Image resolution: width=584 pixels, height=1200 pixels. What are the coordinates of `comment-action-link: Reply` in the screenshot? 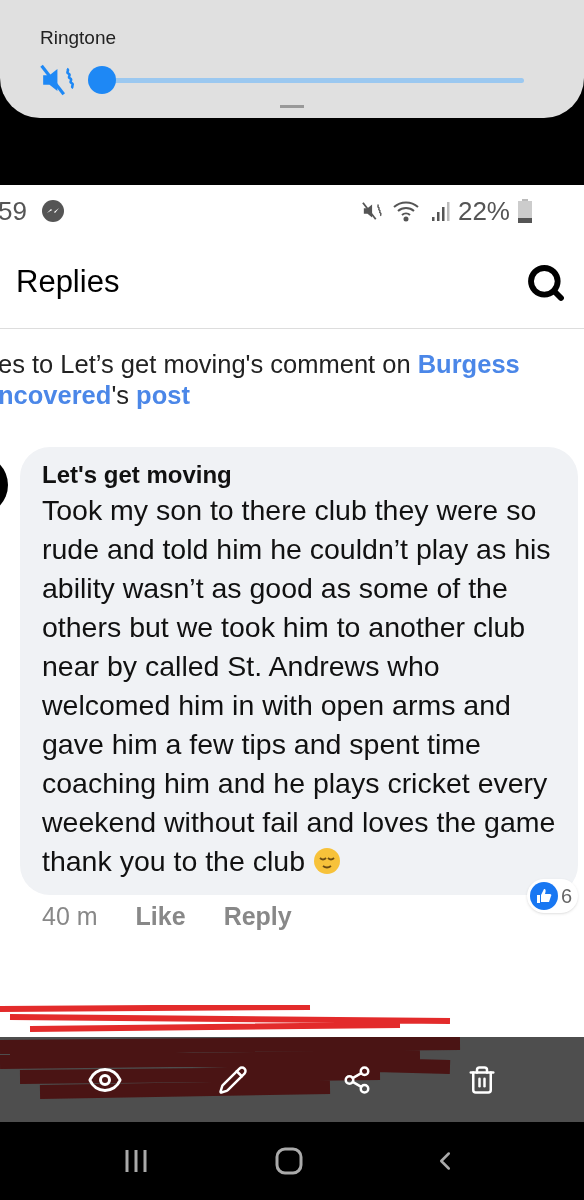 It's located at (257, 917).